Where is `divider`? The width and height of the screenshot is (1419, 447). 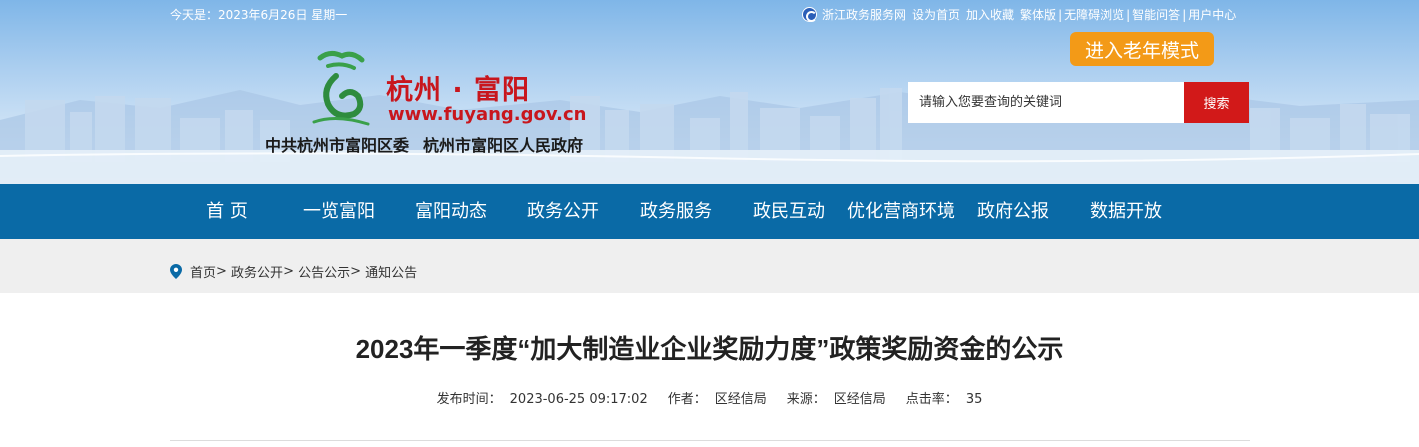
divider is located at coordinates (710, 440).